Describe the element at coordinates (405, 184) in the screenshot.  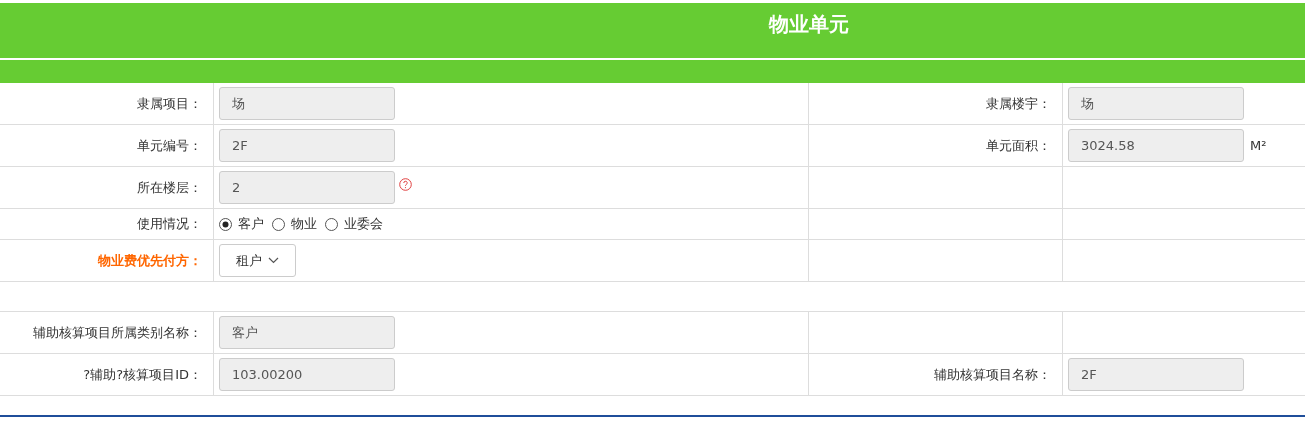
I see `help-icon` at that location.